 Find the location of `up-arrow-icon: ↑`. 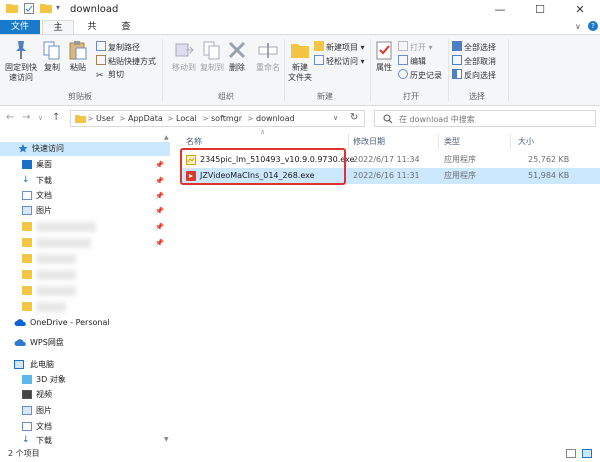

up-arrow-icon: ↑ is located at coordinates (56, 117).